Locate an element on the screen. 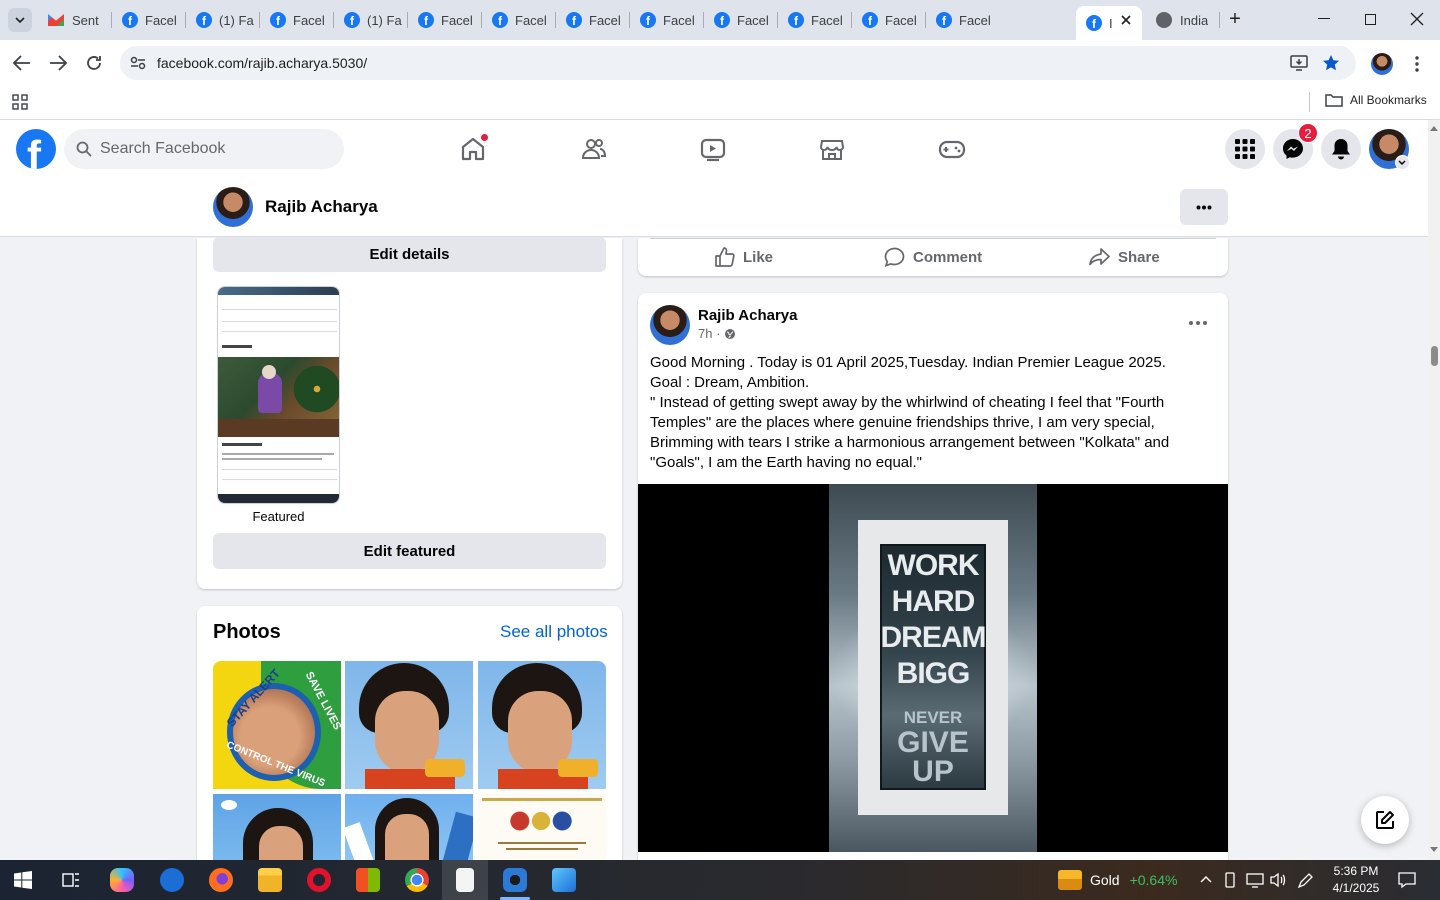  comment-button: Comment is located at coordinates (933, 257).